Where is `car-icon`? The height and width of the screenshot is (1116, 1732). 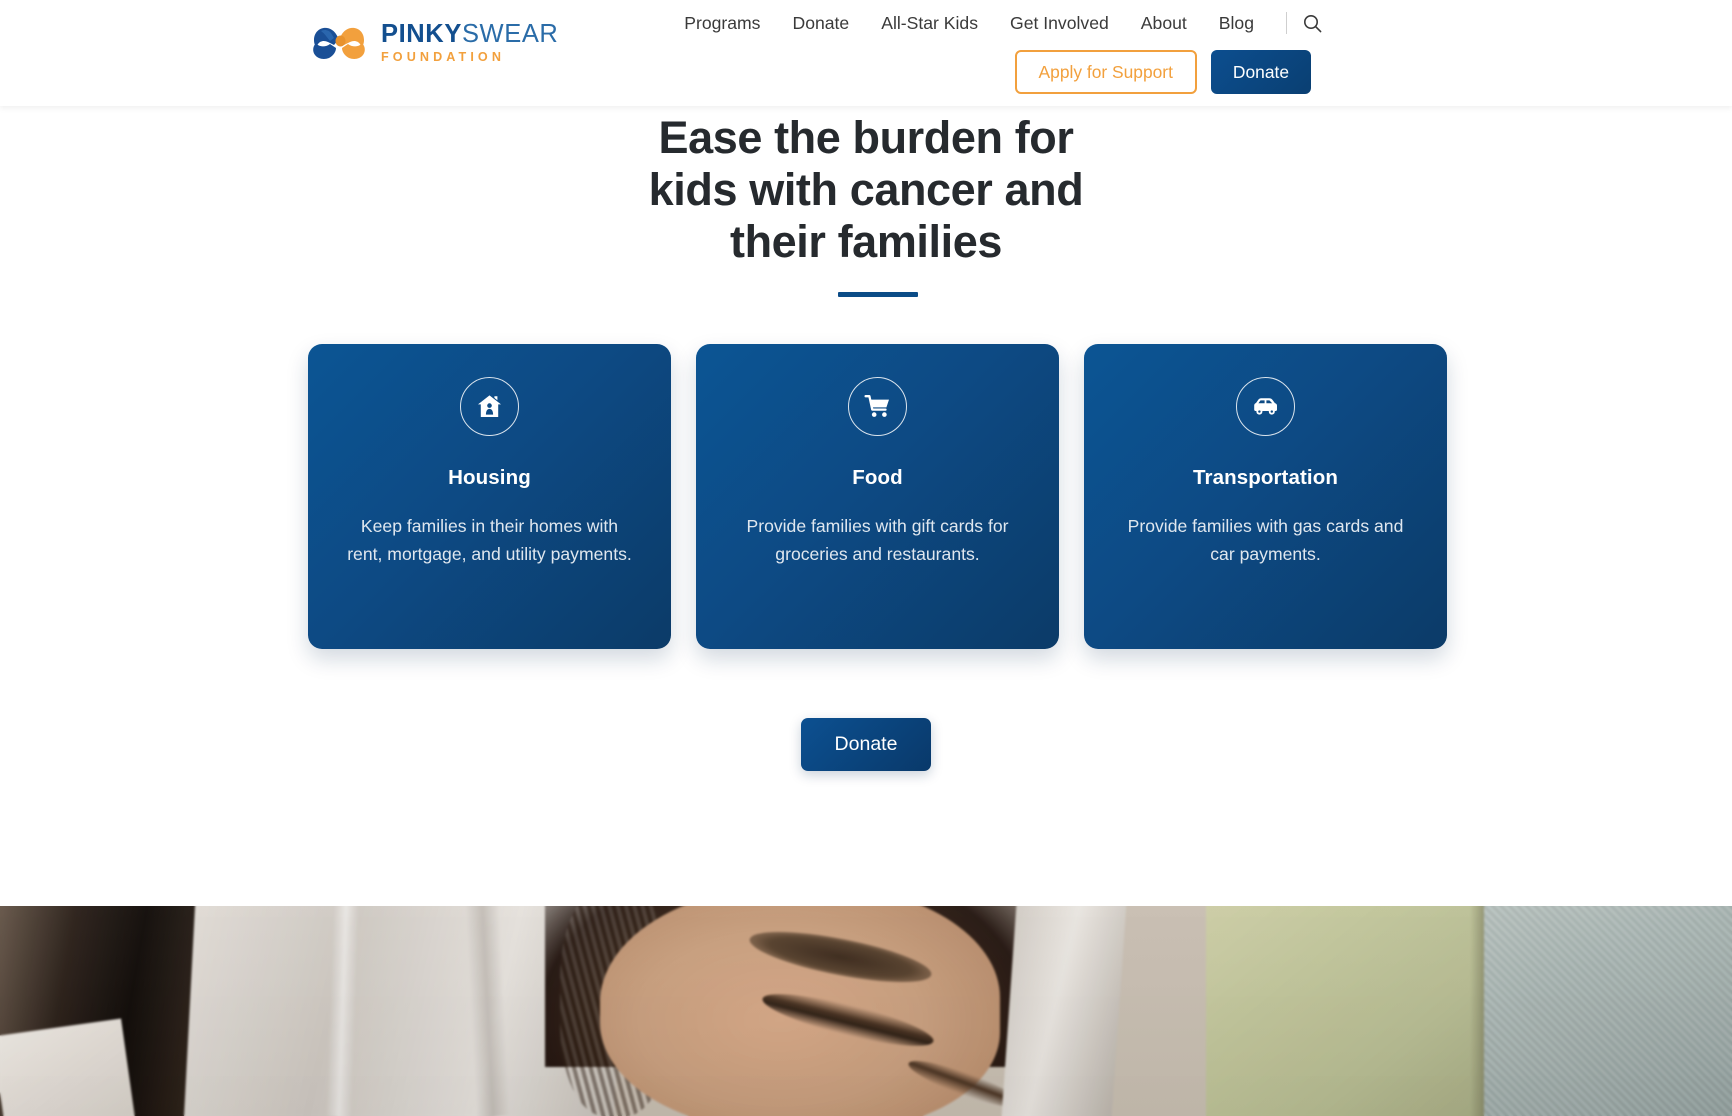
car-icon is located at coordinates (1265, 406).